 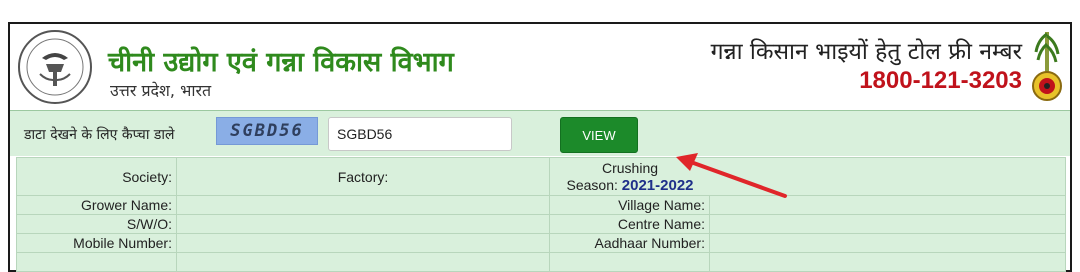 What do you see at coordinates (629, 224) in the screenshot?
I see `centre-name-label: Centre Name:` at bounding box center [629, 224].